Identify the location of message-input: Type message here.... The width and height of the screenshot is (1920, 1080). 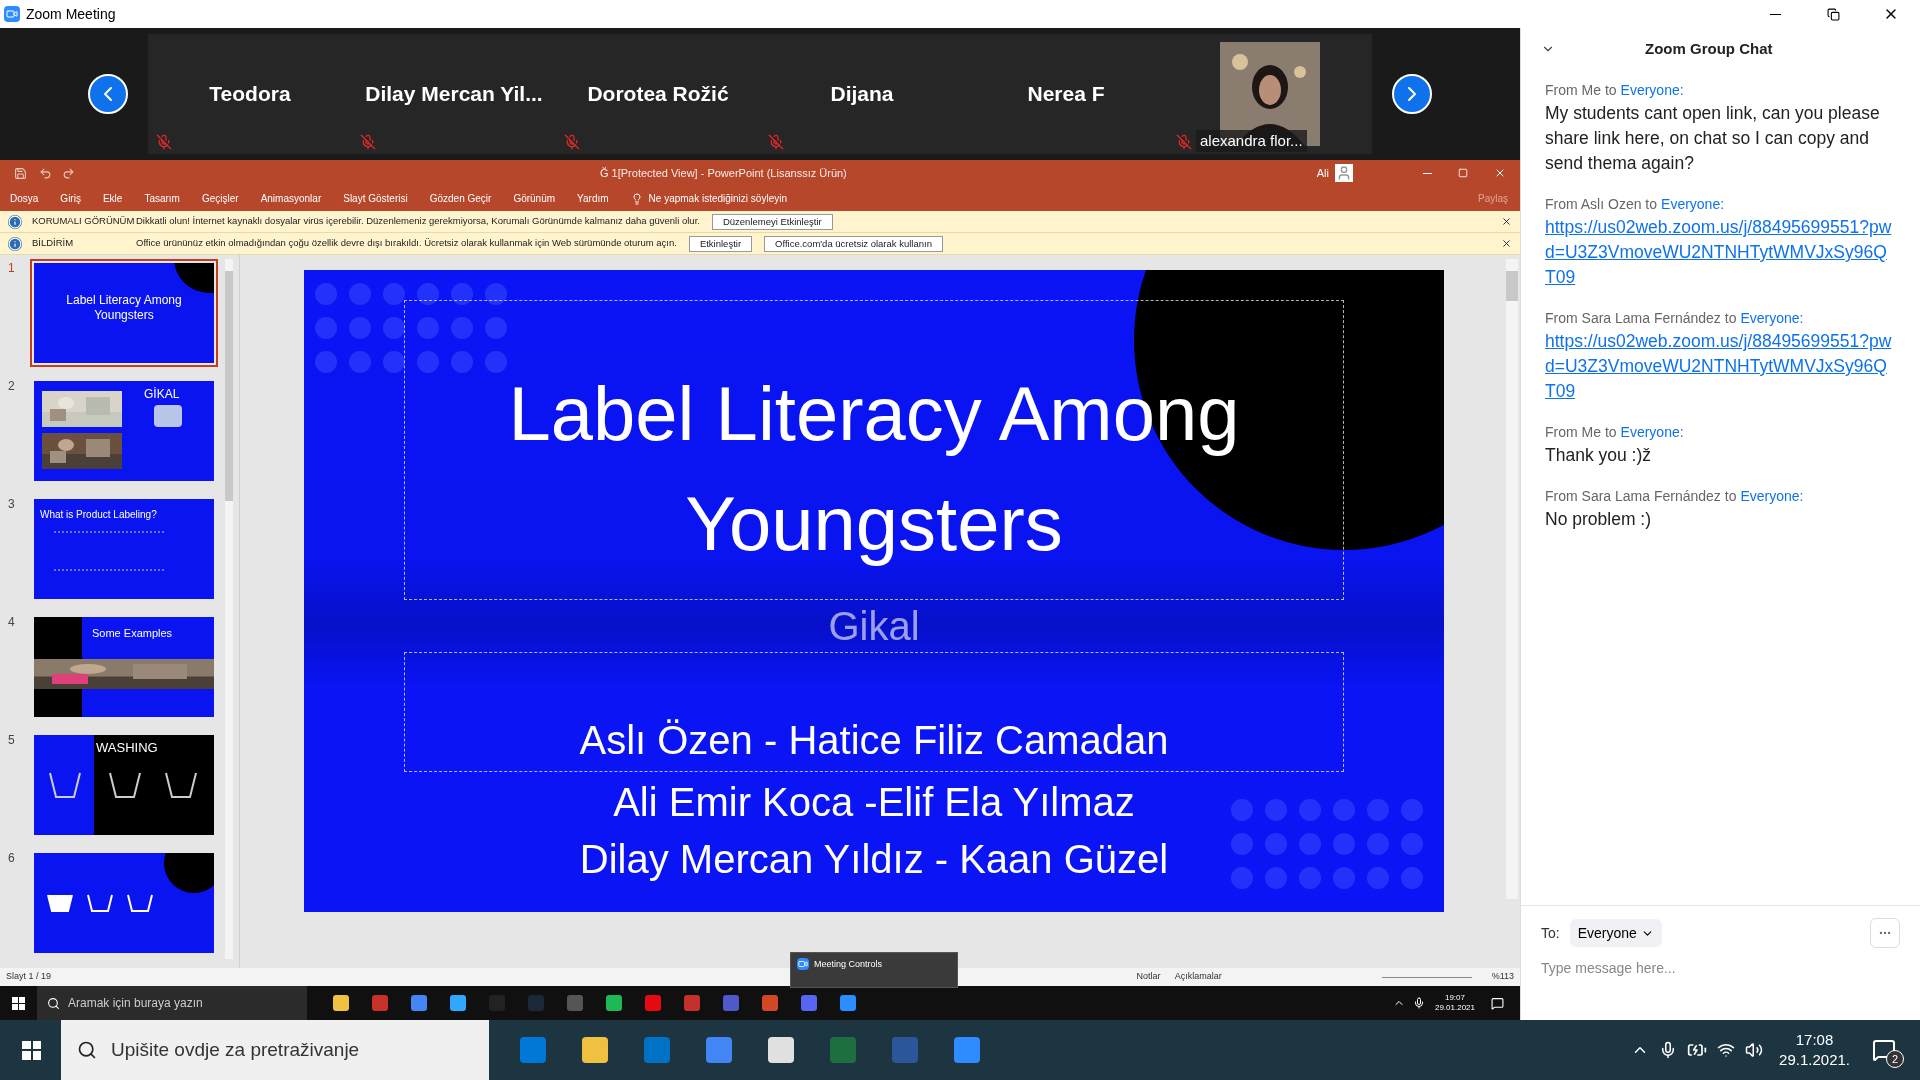
(1720, 968).